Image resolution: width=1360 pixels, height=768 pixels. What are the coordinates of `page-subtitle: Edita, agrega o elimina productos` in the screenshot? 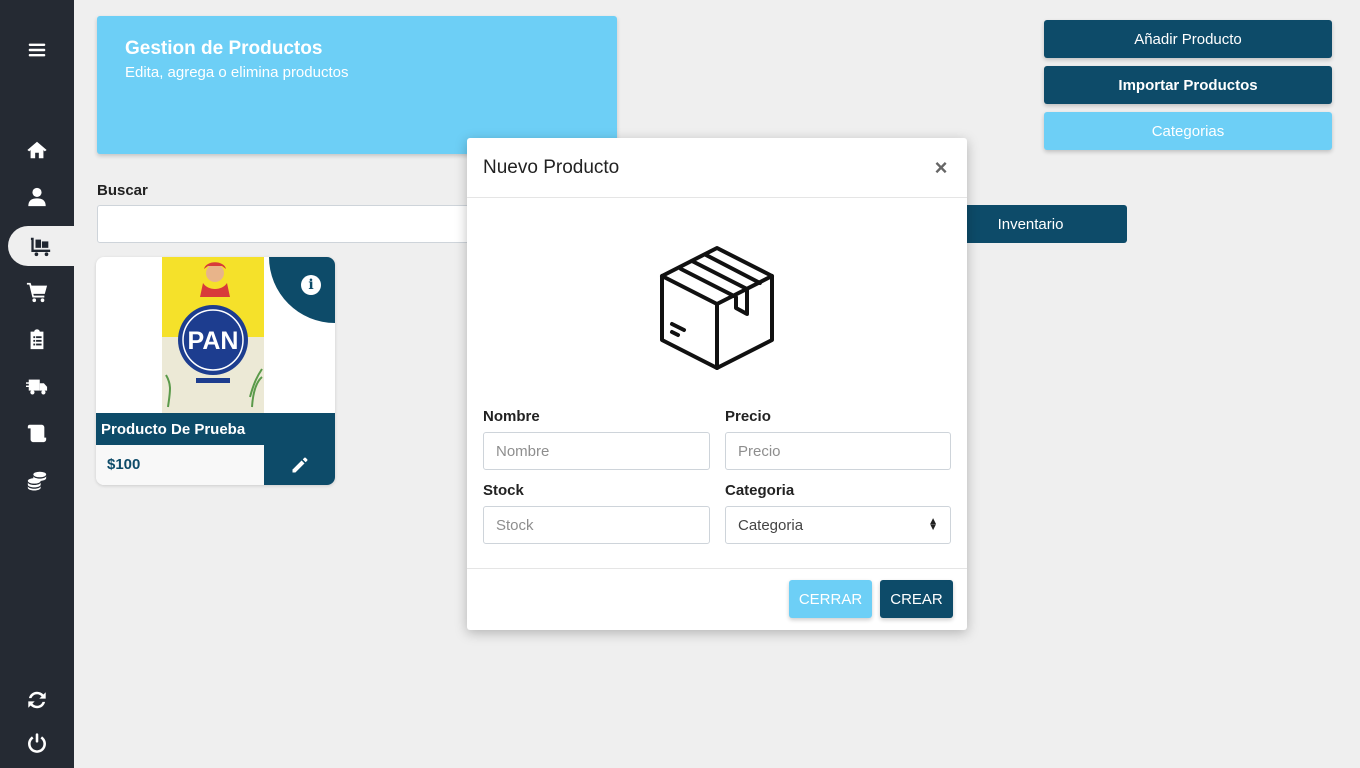 It's located at (237, 72).